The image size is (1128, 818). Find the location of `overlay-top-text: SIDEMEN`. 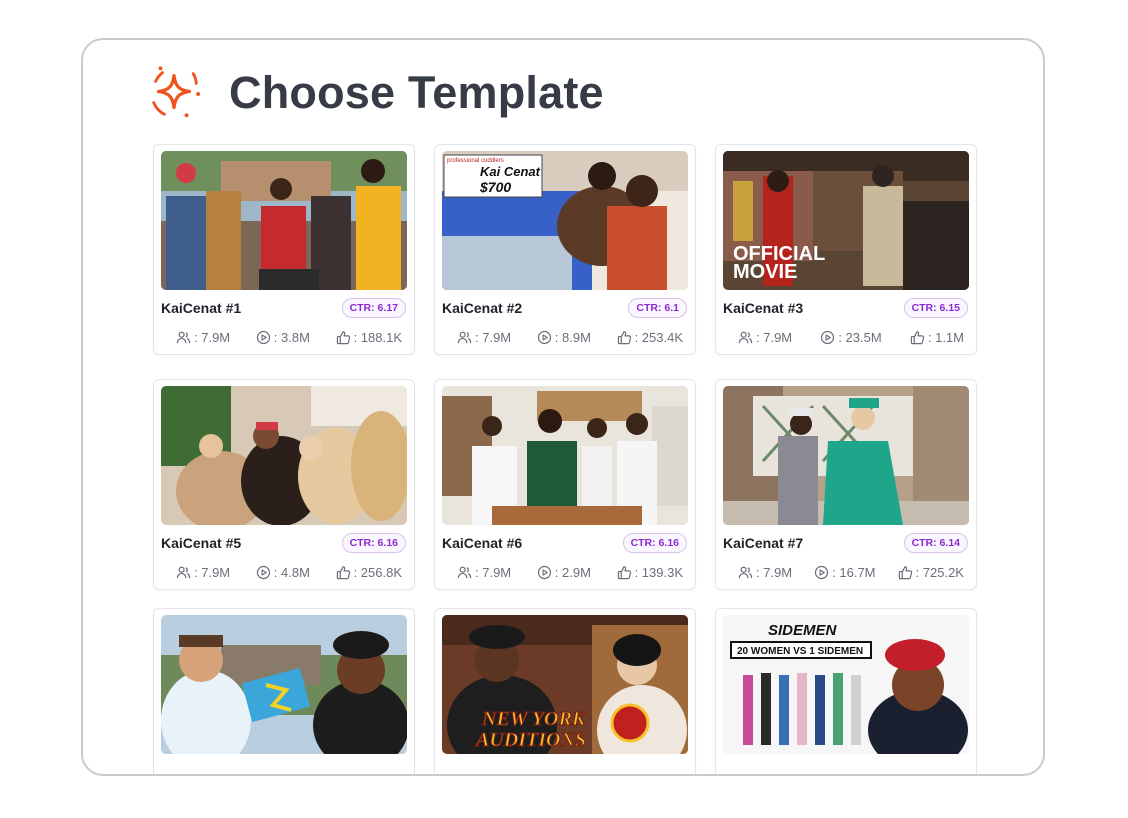

overlay-top-text: SIDEMEN is located at coordinates (803, 630).